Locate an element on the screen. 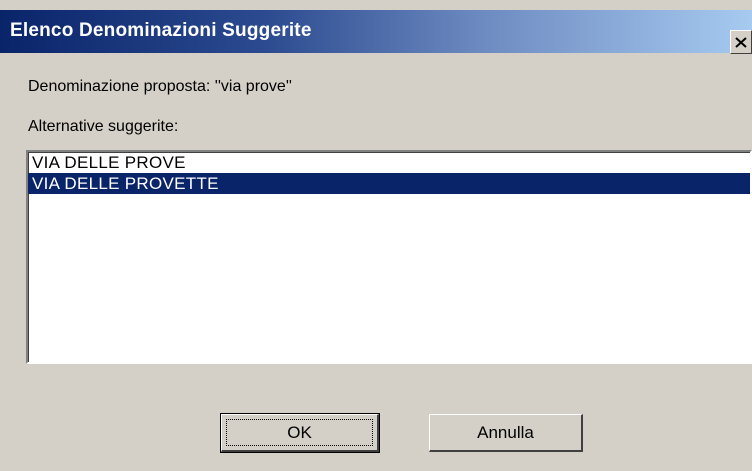  close-button is located at coordinates (741, 42).